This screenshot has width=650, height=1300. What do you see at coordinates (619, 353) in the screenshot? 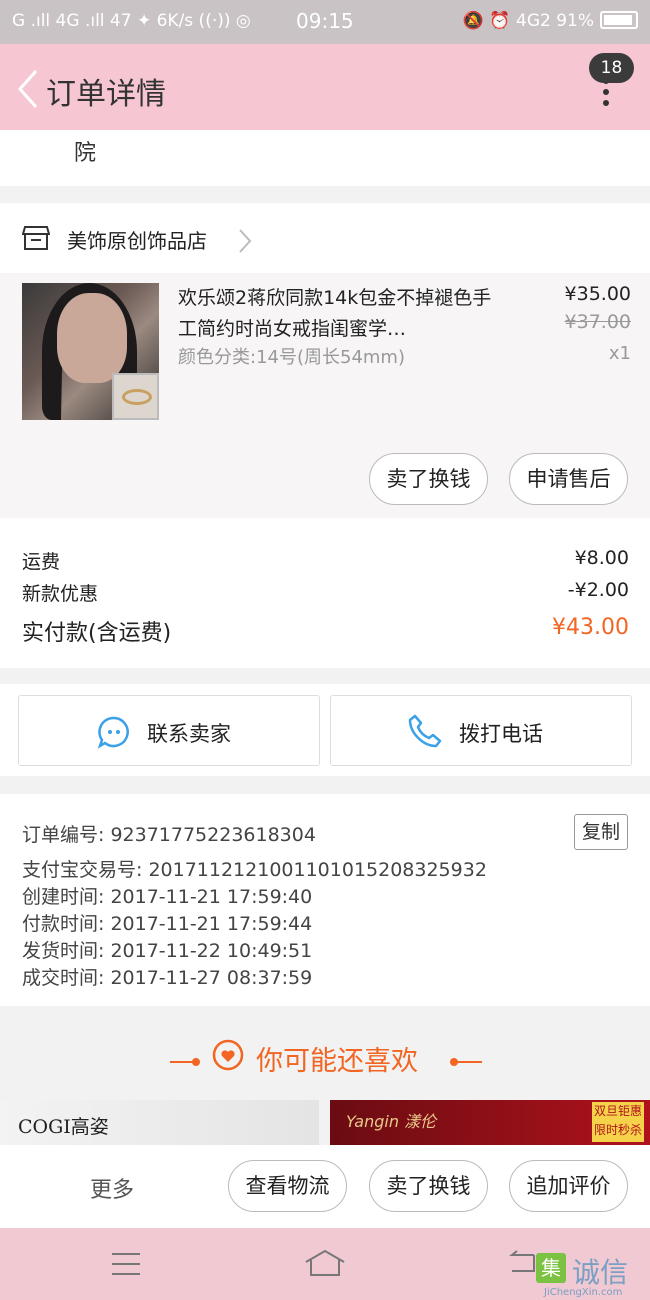
I see `product-quantity: x1` at bounding box center [619, 353].